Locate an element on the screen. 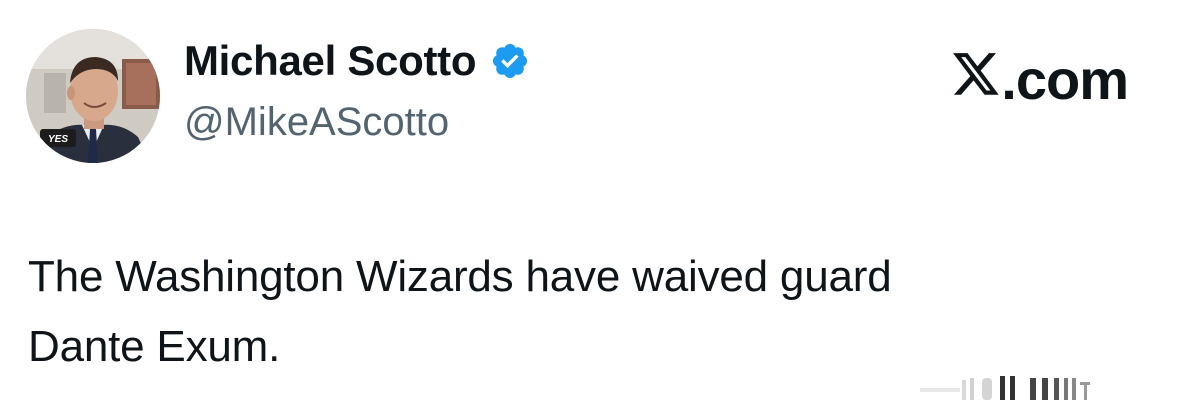 The image size is (1178, 416). tweet-line-1: The Washington Wizards have waived guard is located at coordinates (460, 276).